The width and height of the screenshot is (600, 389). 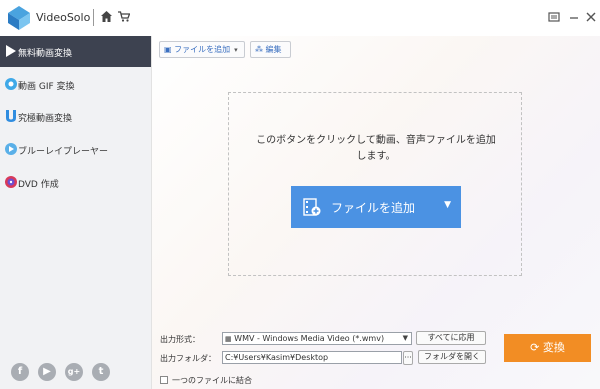 What do you see at coordinates (164, 380) in the screenshot?
I see `merge-checkbox` at bounding box center [164, 380].